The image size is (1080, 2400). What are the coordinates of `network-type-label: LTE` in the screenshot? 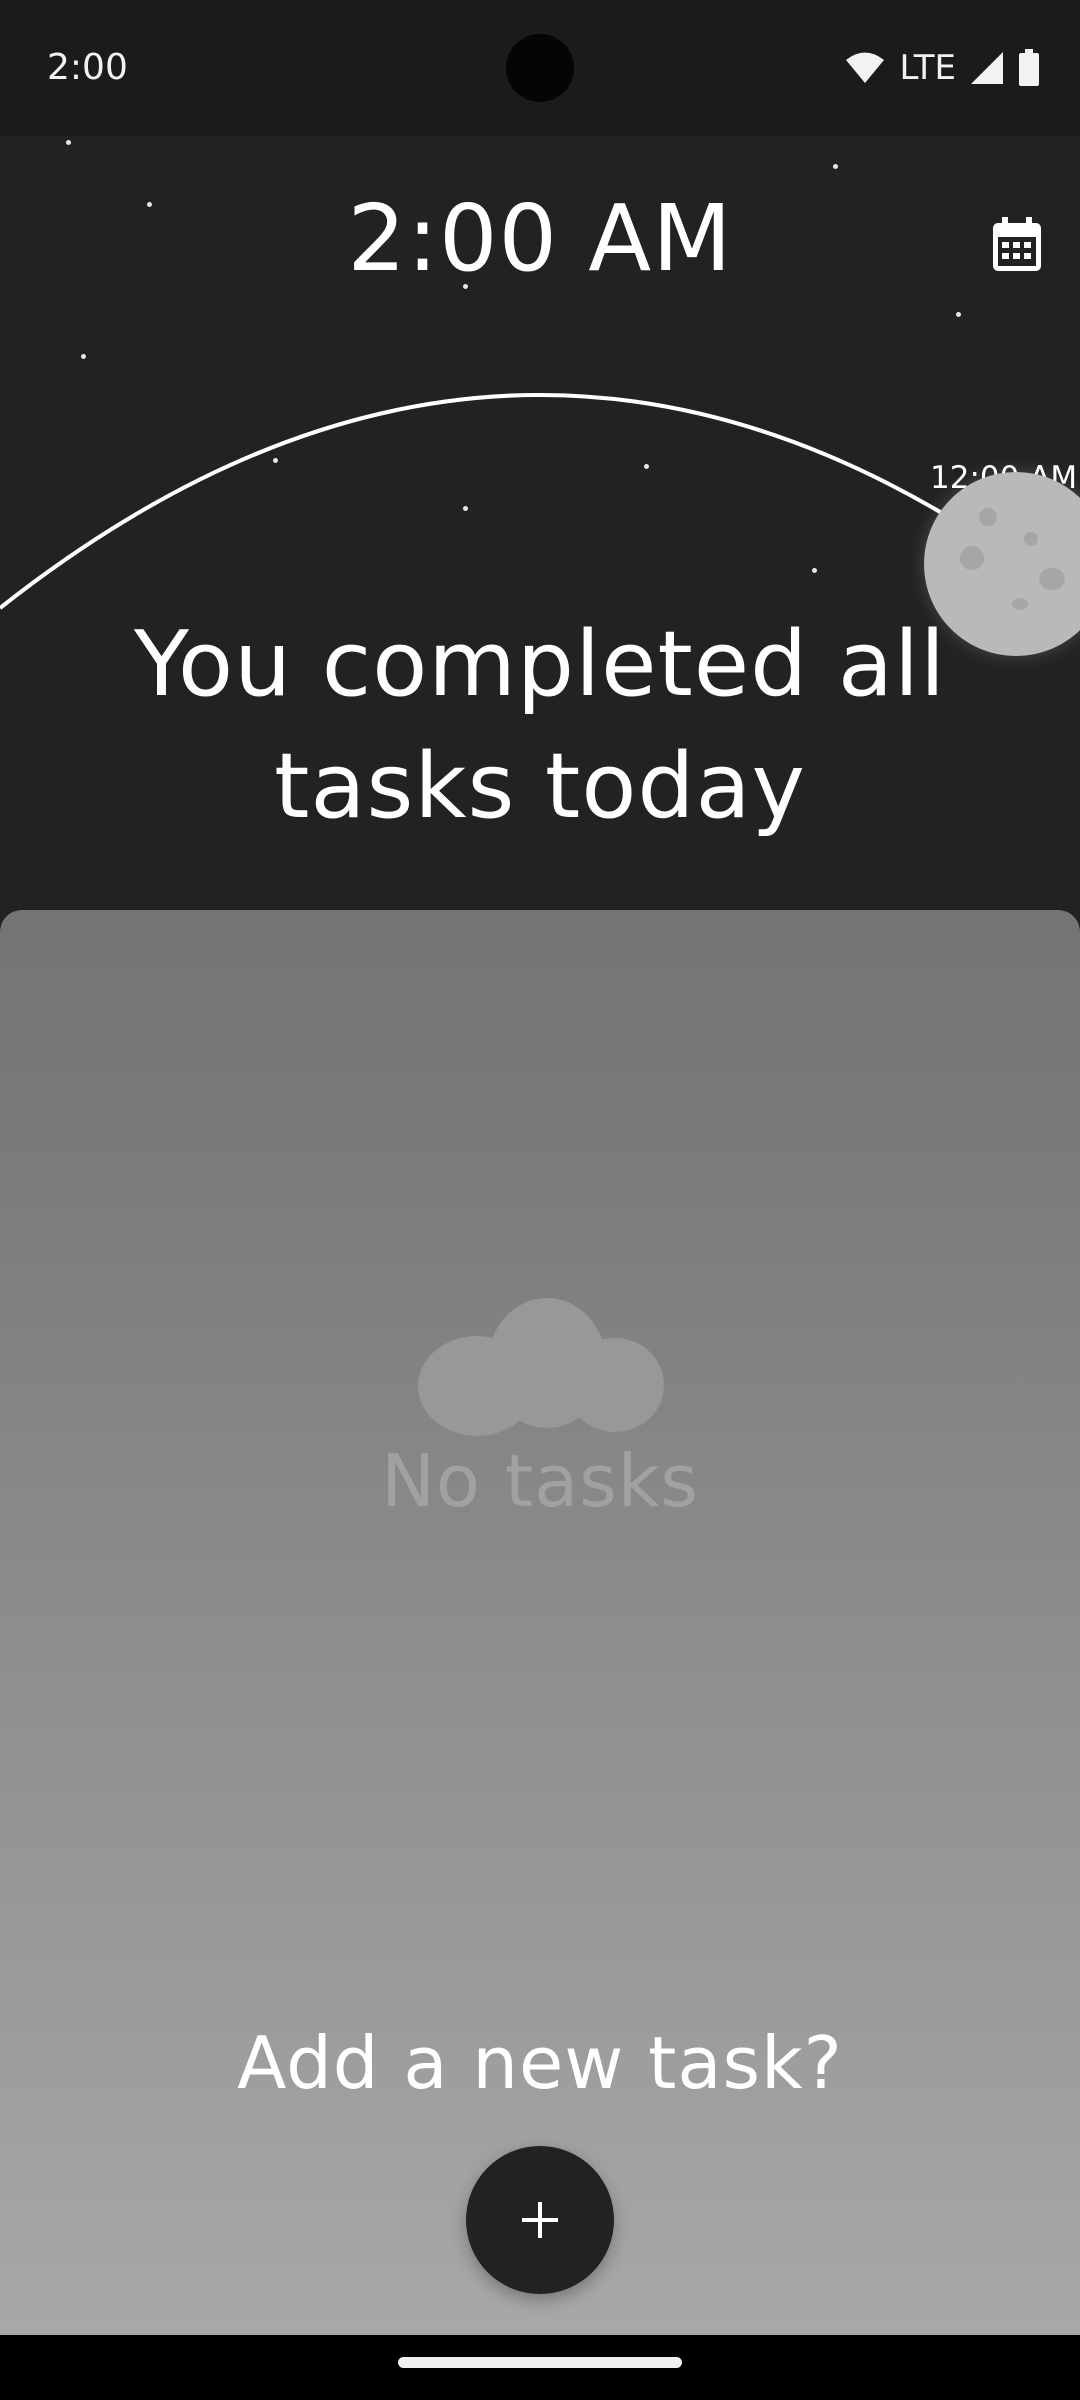 It's located at (927, 68).